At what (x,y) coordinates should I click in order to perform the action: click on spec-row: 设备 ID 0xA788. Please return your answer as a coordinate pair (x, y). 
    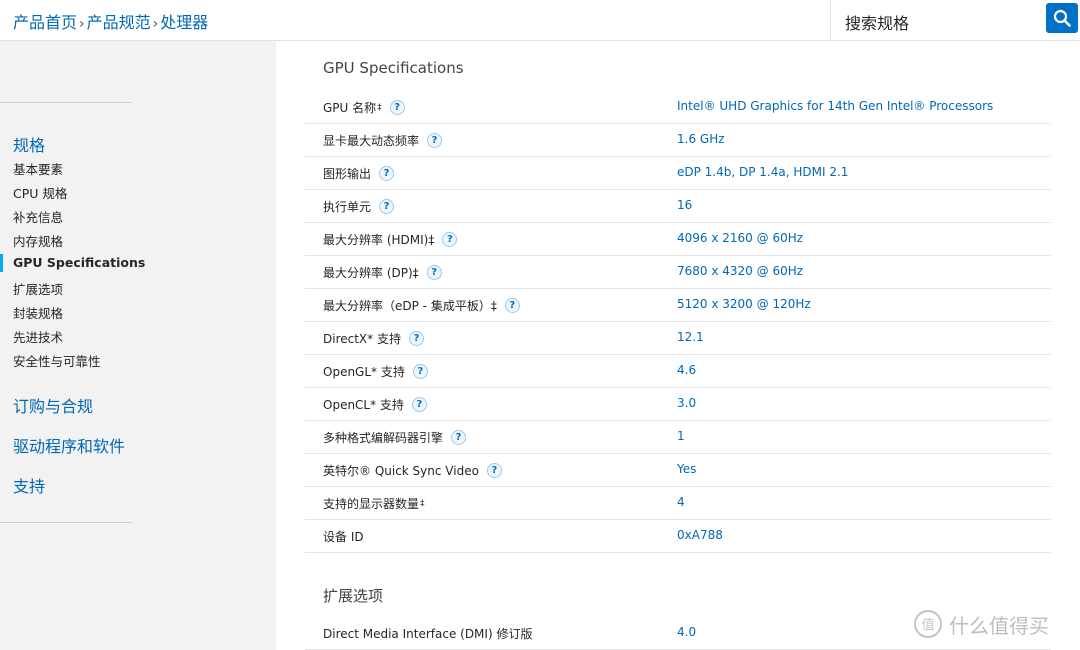
    Looking at the image, I should click on (678, 536).